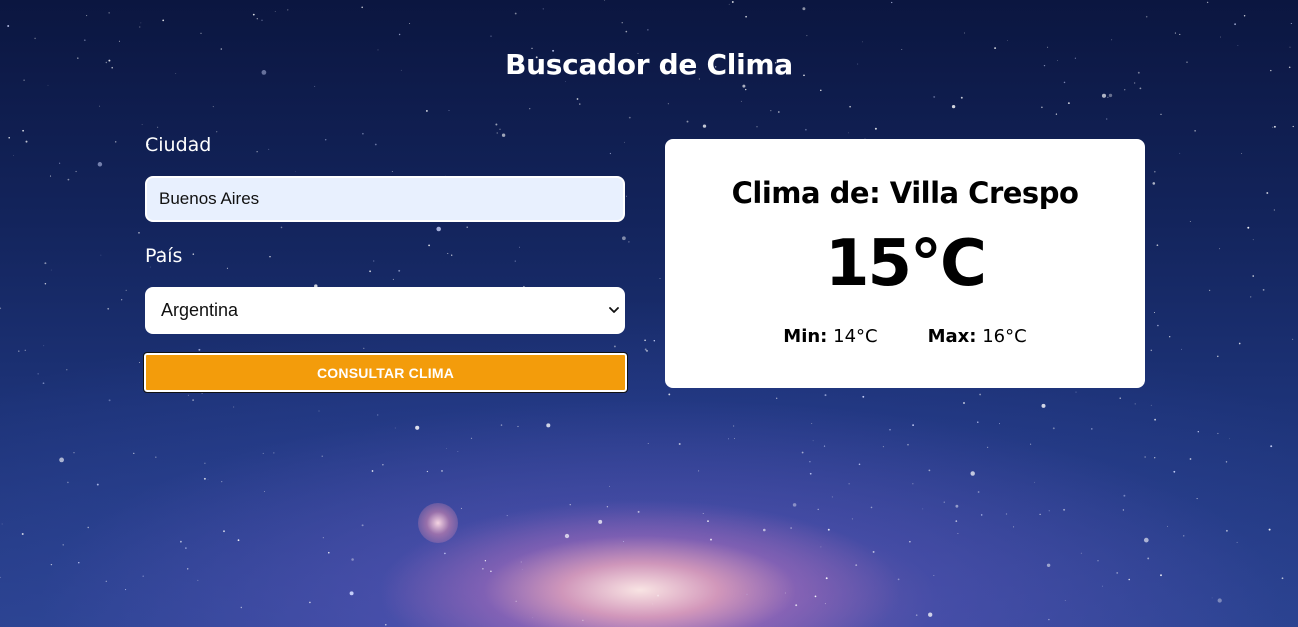 The width and height of the screenshot is (1298, 627). What do you see at coordinates (164, 256) in the screenshot?
I see `country-label: País` at bounding box center [164, 256].